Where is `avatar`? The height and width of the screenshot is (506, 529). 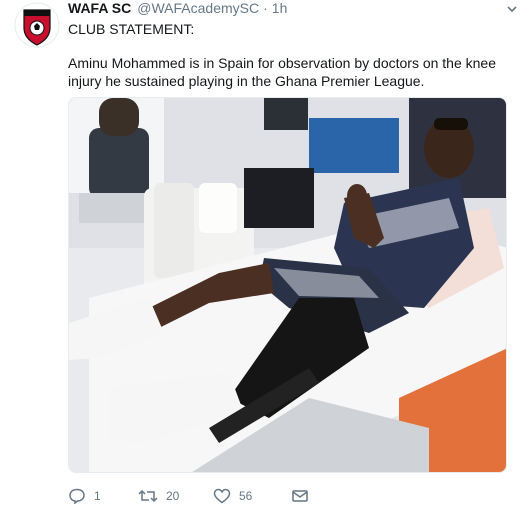 avatar is located at coordinates (37, 25).